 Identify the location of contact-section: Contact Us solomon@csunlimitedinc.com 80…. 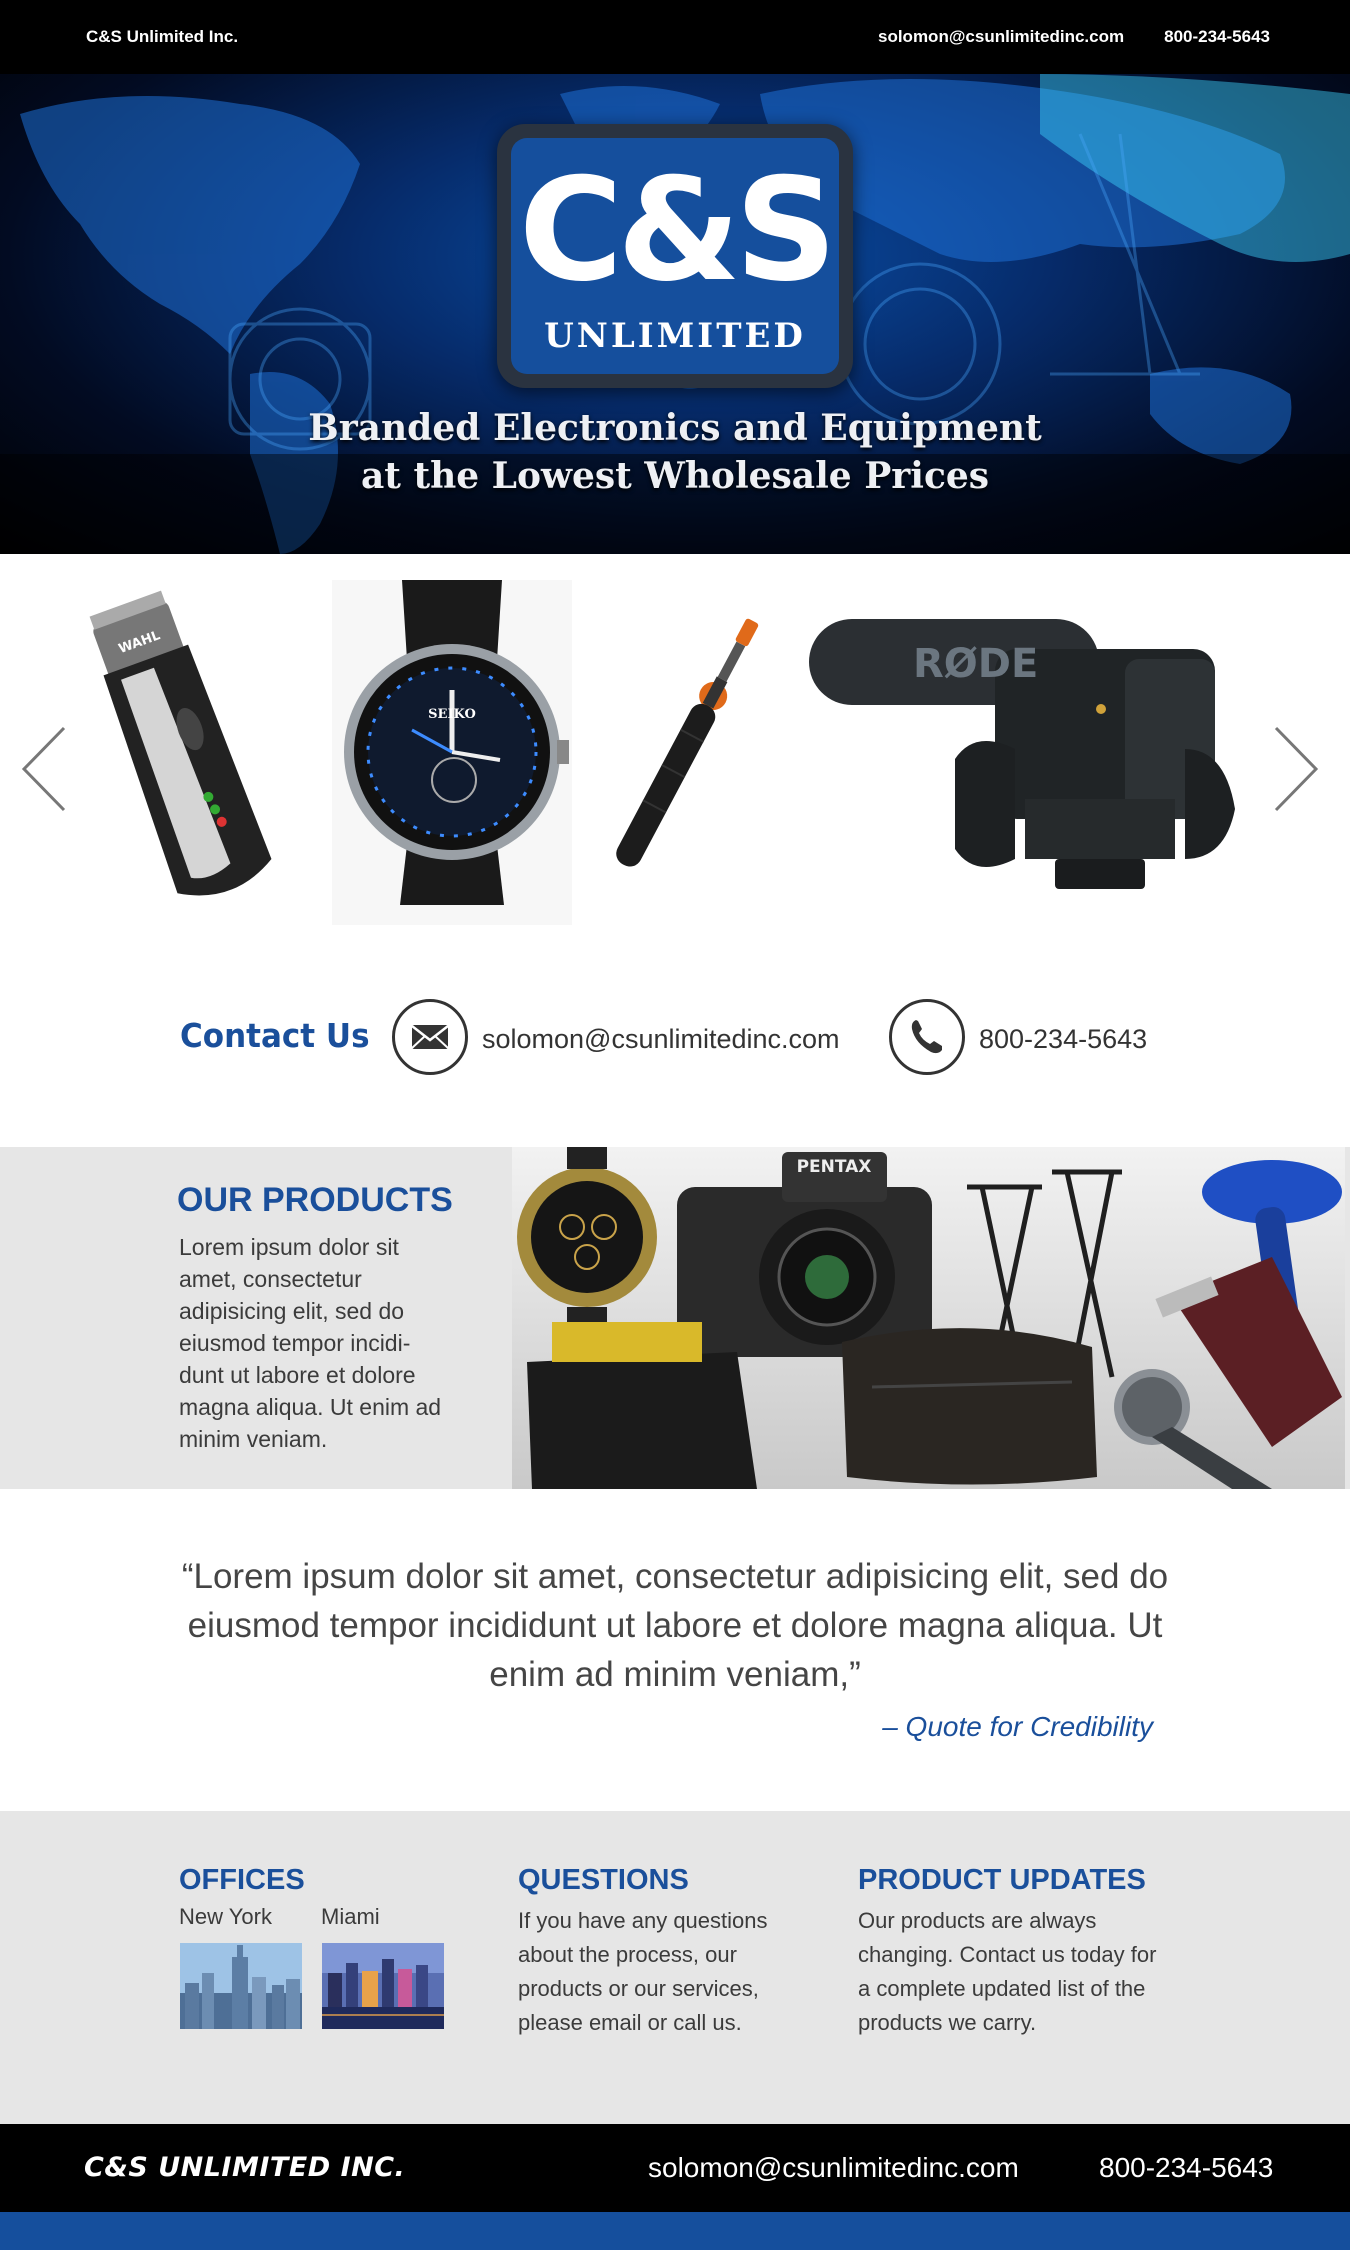
(675, 1050).